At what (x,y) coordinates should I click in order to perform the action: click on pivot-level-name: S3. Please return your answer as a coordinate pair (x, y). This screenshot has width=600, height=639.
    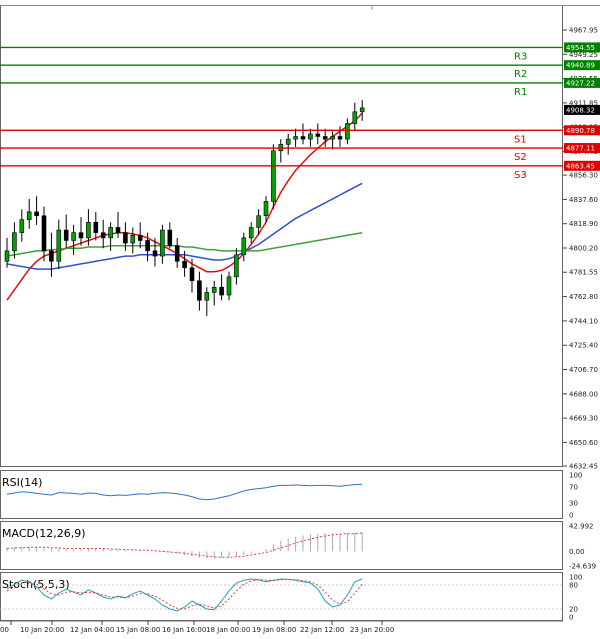
    Looking at the image, I should click on (520, 175).